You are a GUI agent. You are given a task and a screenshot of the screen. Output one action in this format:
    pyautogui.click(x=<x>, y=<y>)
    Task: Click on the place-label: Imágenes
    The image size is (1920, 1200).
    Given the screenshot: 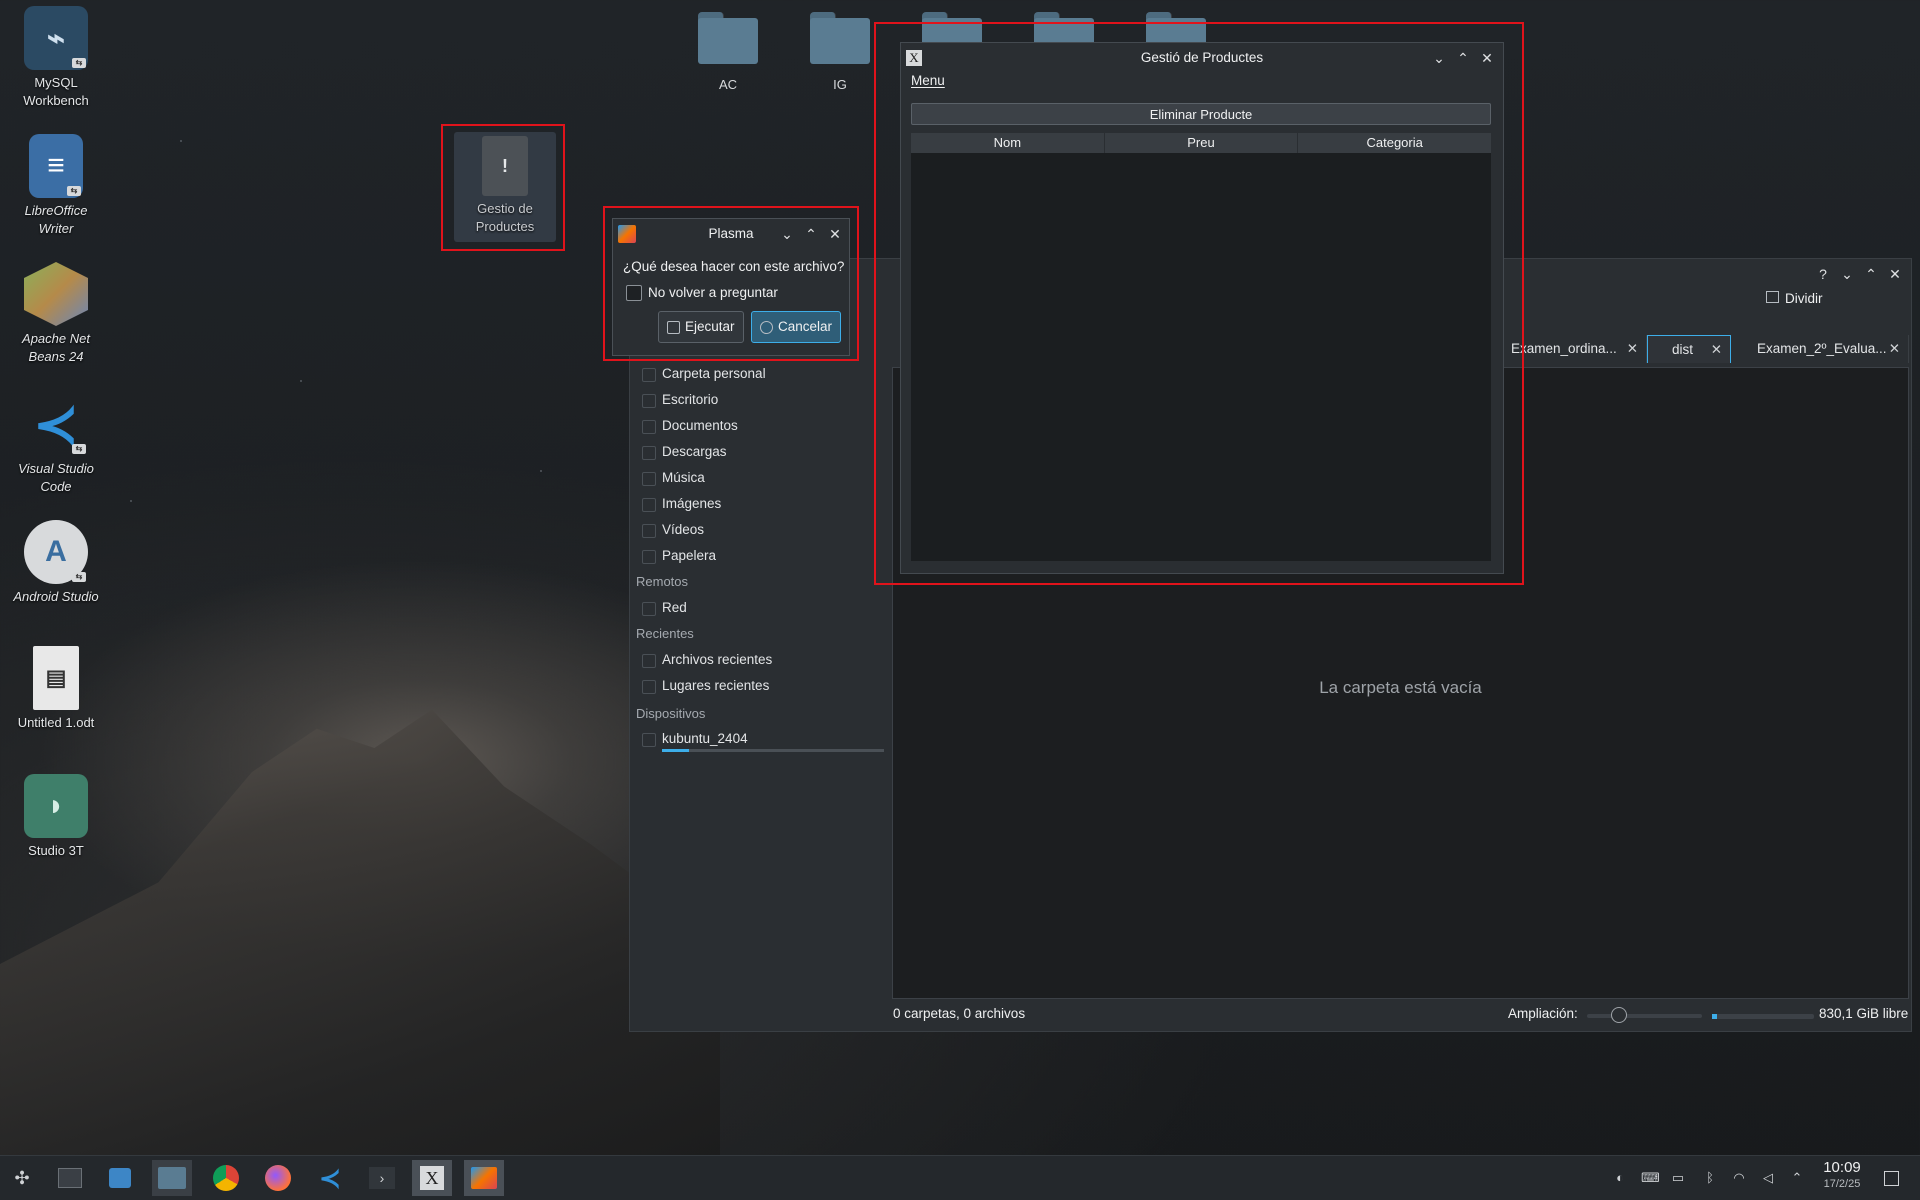 What is the action you would take?
    pyautogui.click(x=692, y=503)
    